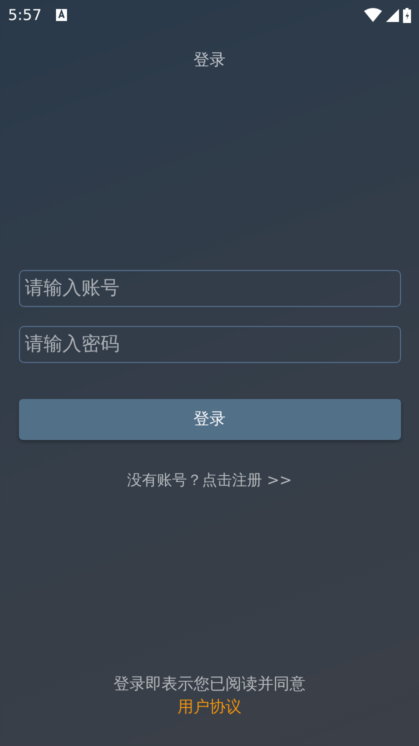 This screenshot has width=419, height=746. What do you see at coordinates (209, 419) in the screenshot?
I see `login-button: 登录` at bounding box center [209, 419].